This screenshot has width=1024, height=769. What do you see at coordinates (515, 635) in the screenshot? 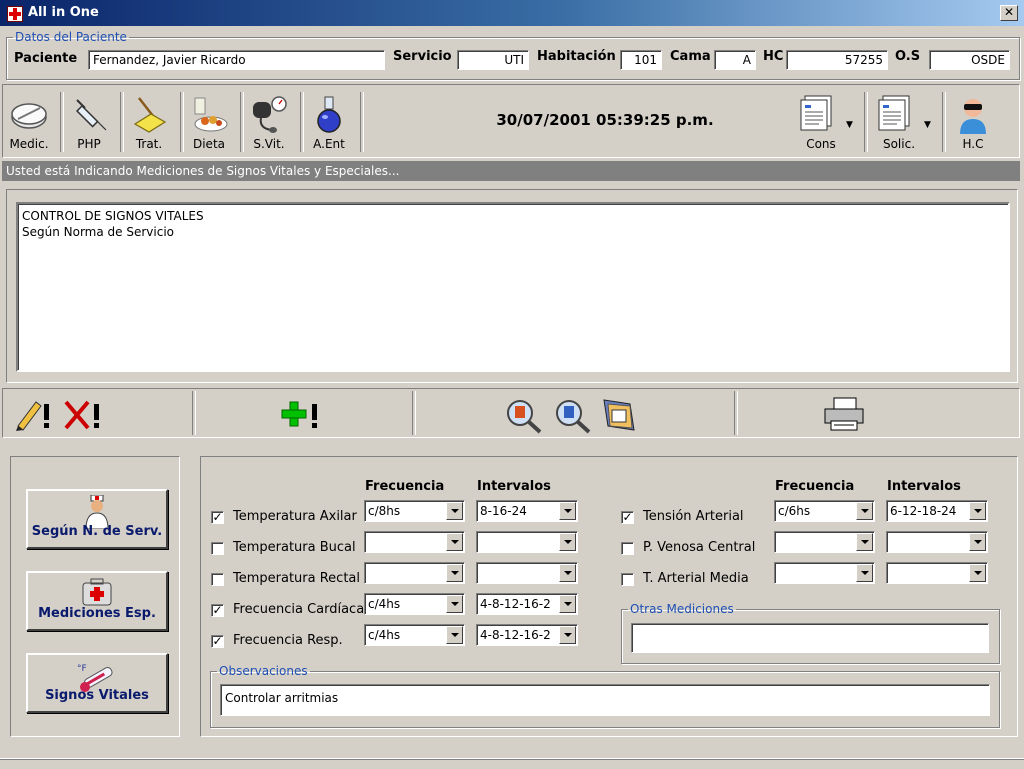
I see `intervalos-value: 4-8-12-16-2` at bounding box center [515, 635].